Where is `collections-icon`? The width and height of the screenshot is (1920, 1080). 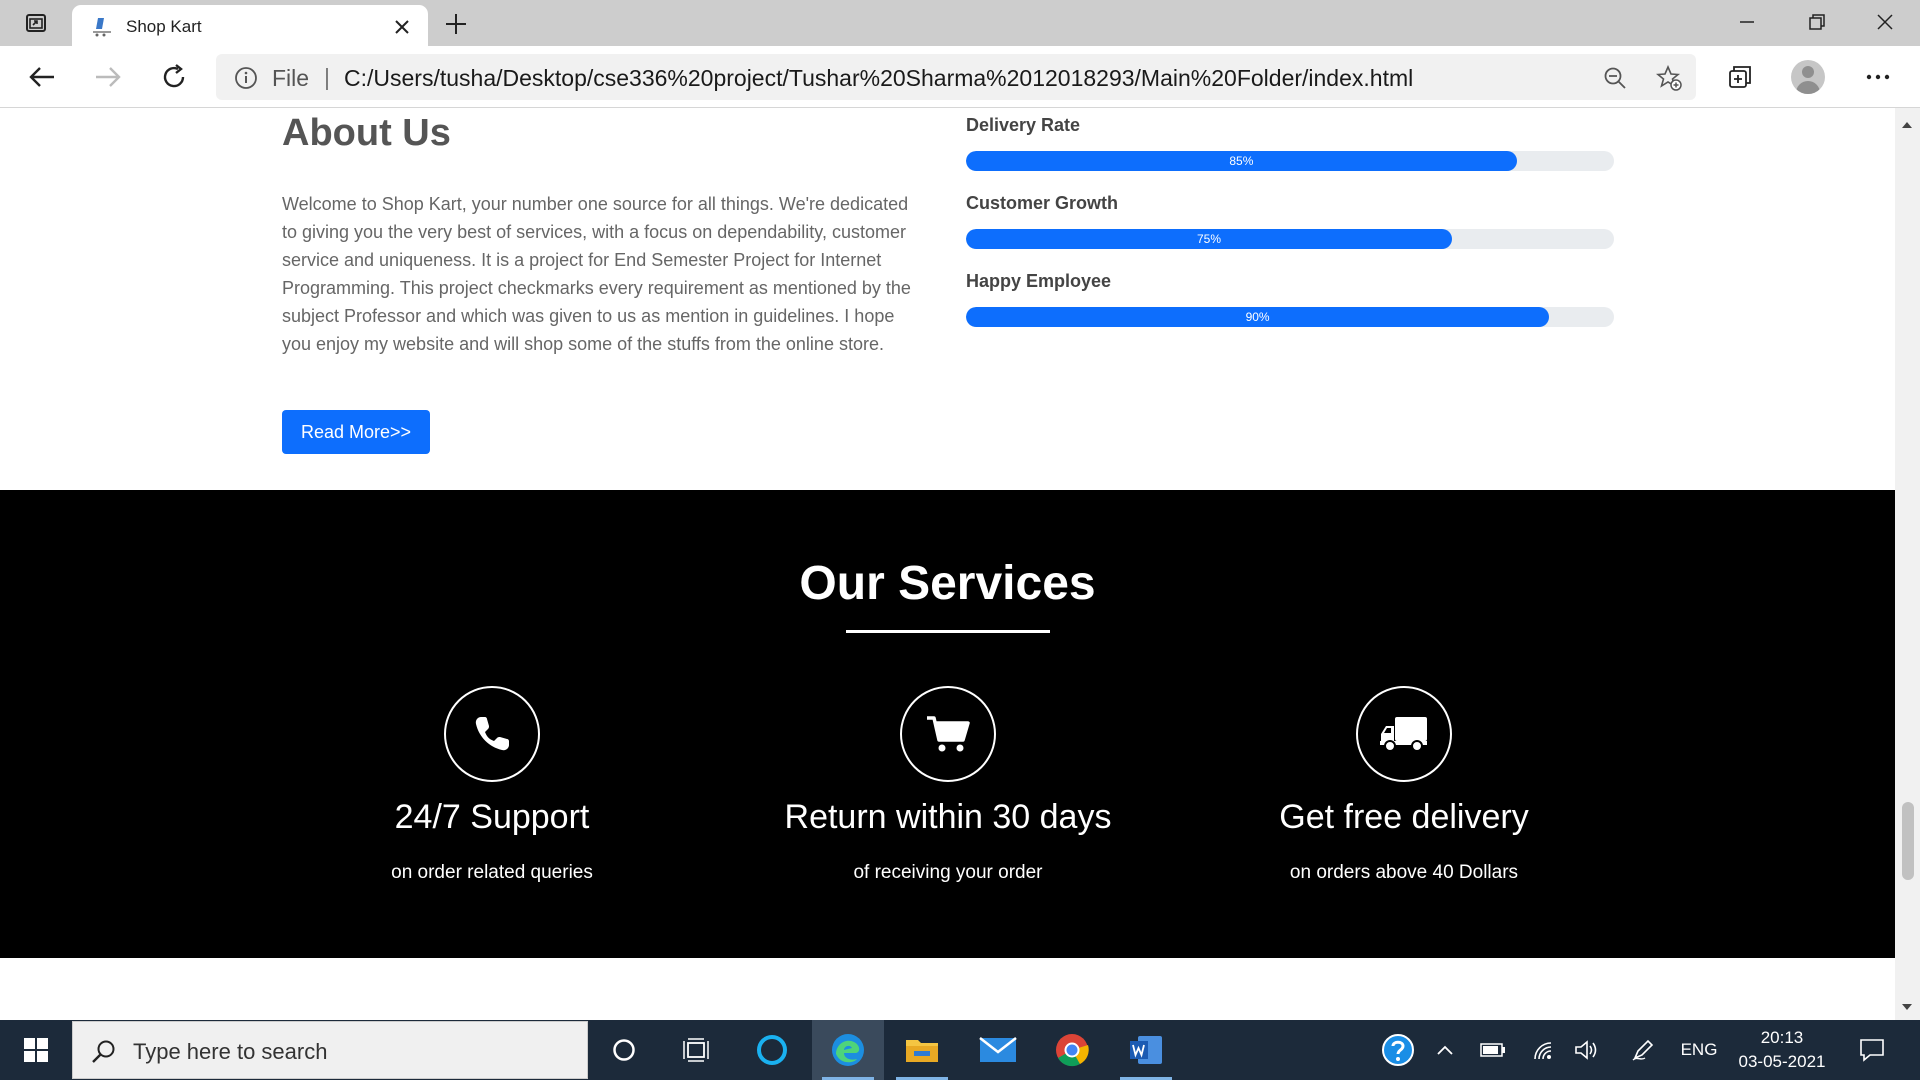 collections-icon is located at coordinates (1740, 77).